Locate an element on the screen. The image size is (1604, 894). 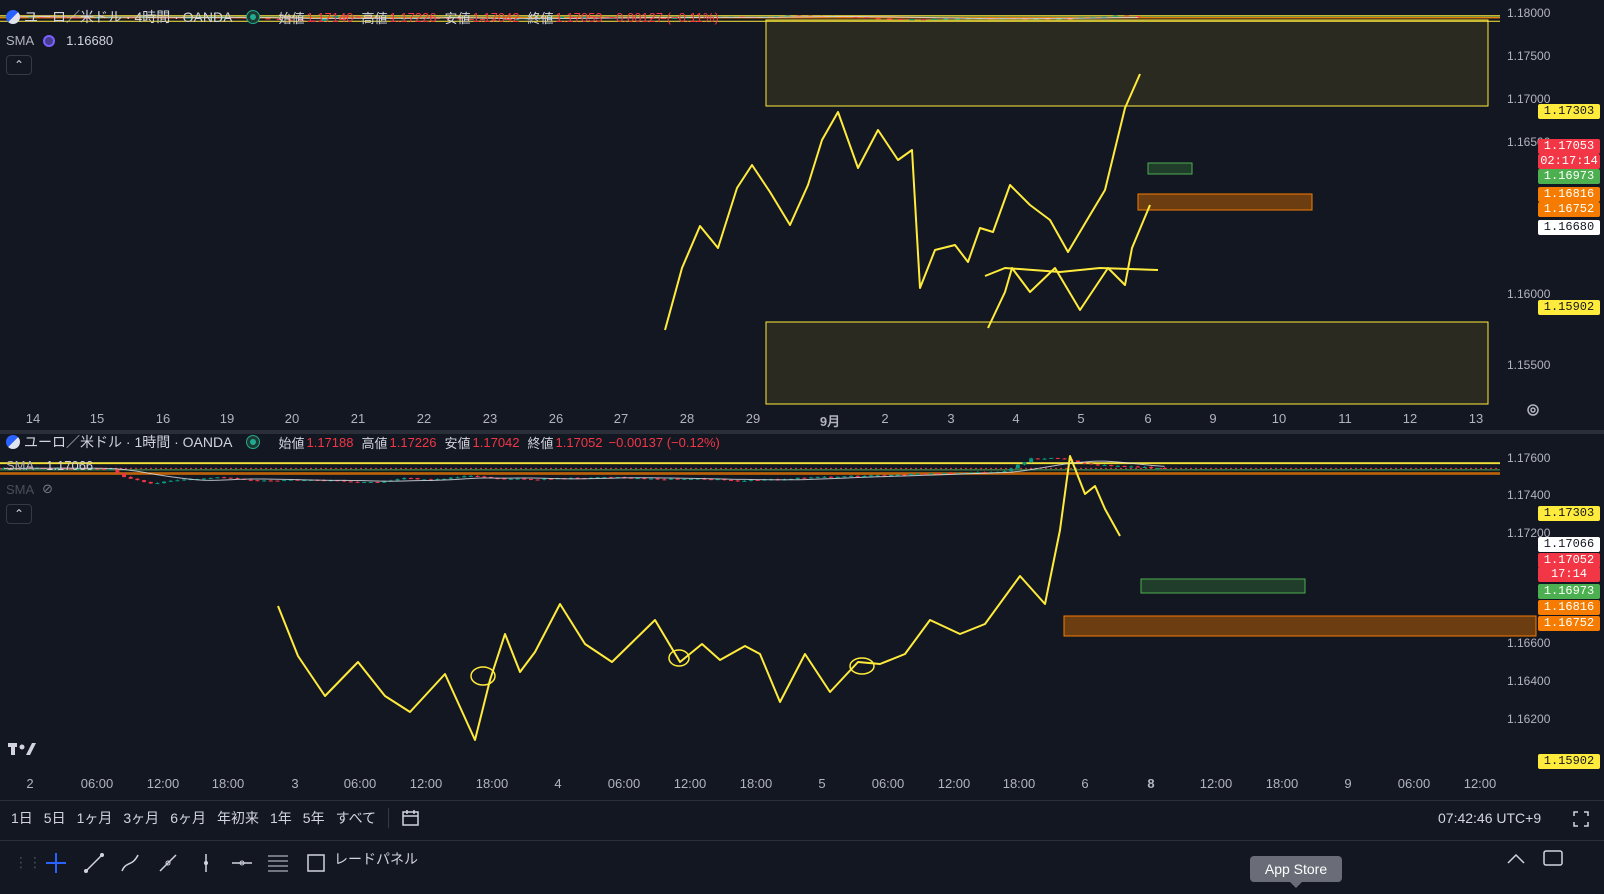
price-label-orange: 1.16816 is located at coordinates (1569, 194).